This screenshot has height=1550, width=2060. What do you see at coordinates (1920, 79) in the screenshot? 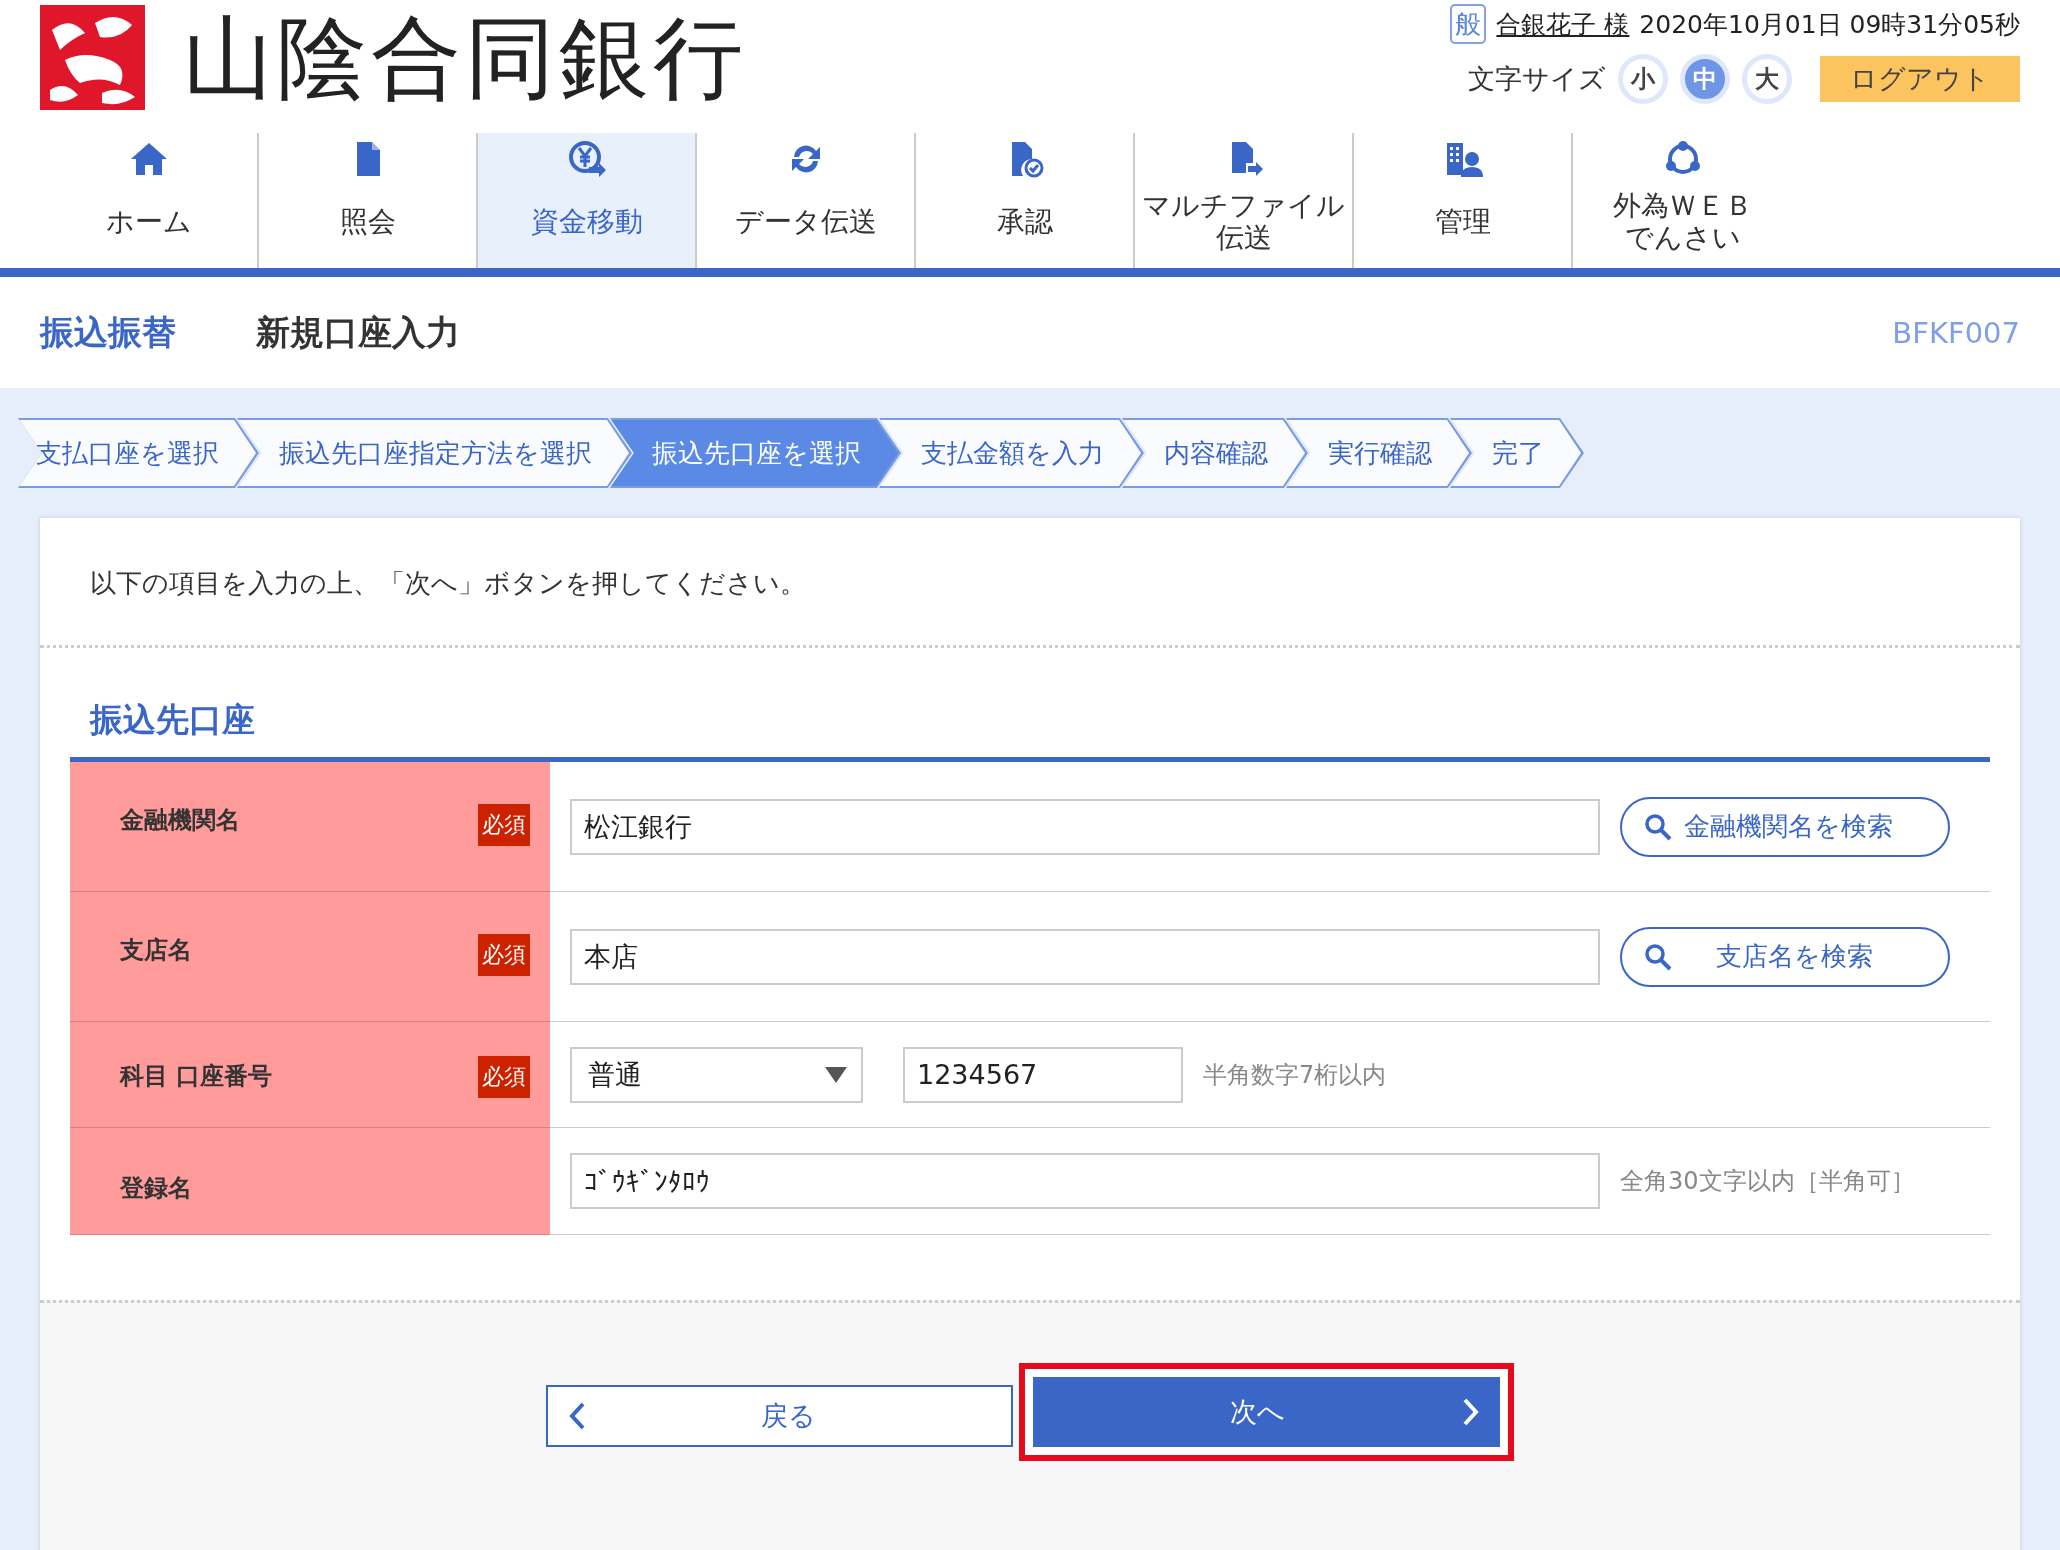
I see `logout-button: ログアウト` at bounding box center [1920, 79].